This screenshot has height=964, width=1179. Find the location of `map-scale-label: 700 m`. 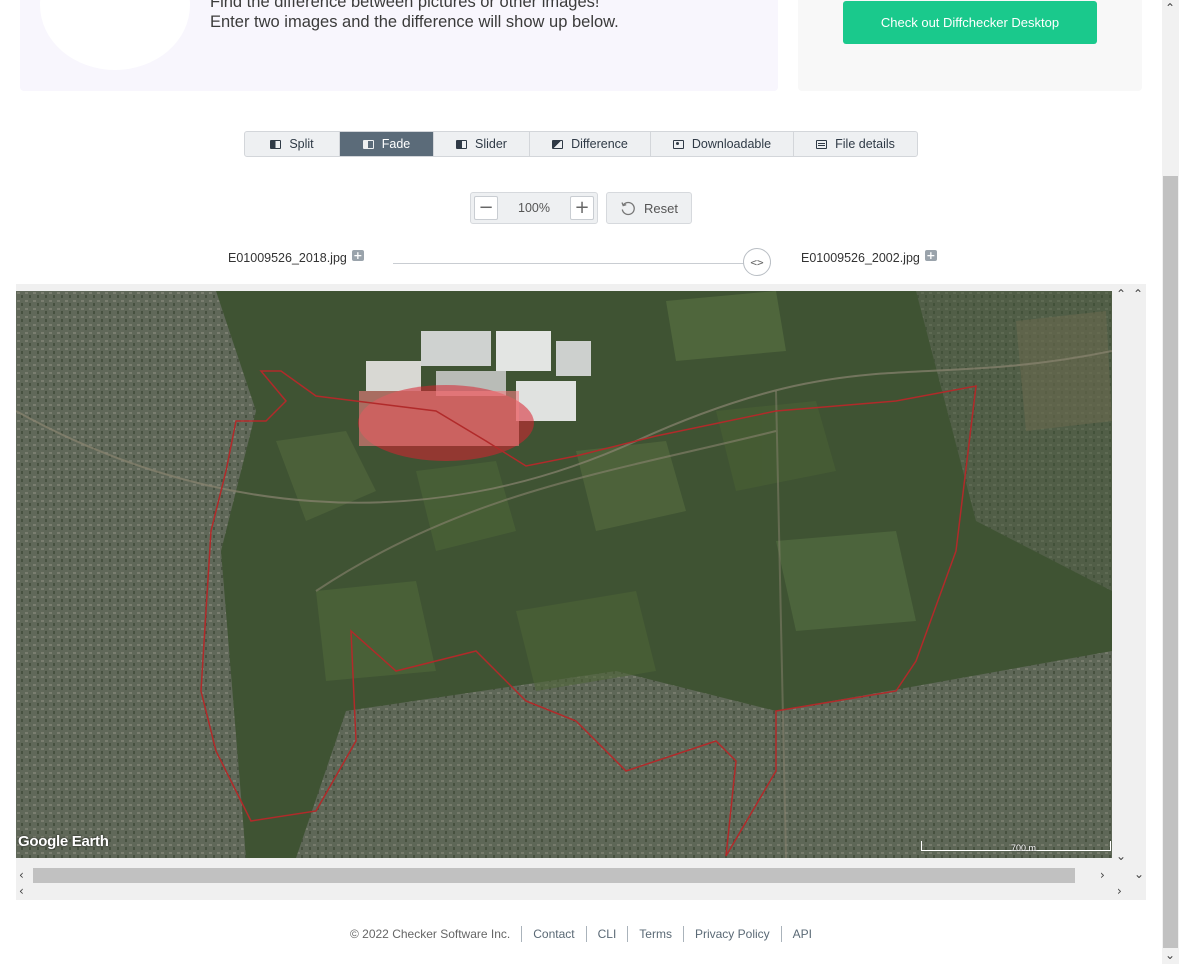

map-scale-label: 700 m is located at coordinates (1024, 848).